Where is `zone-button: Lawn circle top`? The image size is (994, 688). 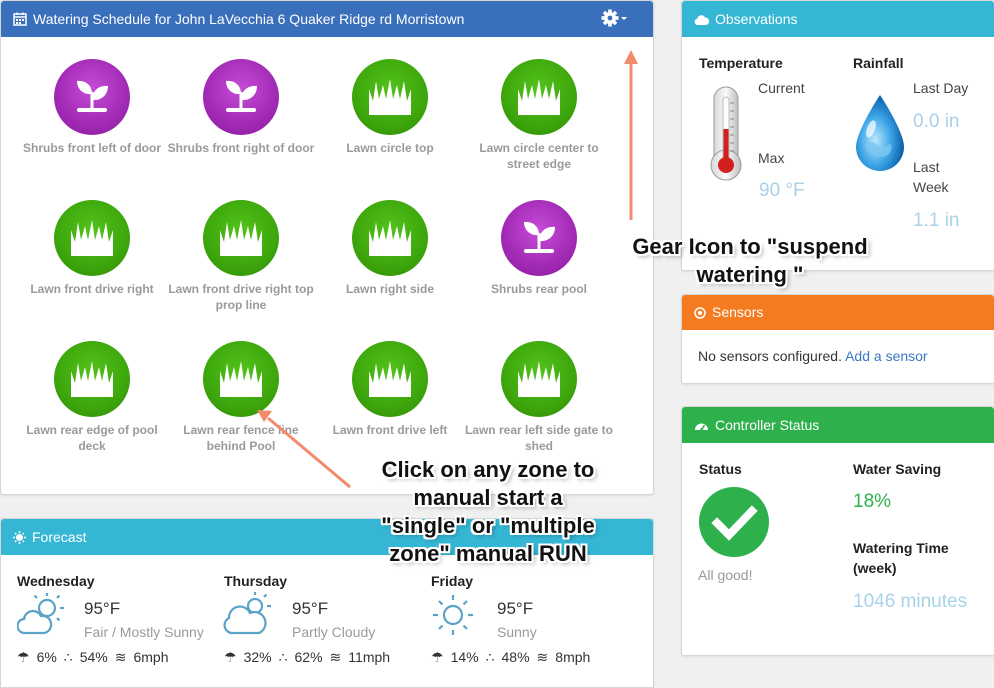
zone-button: Lawn circle top is located at coordinates (390, 107).